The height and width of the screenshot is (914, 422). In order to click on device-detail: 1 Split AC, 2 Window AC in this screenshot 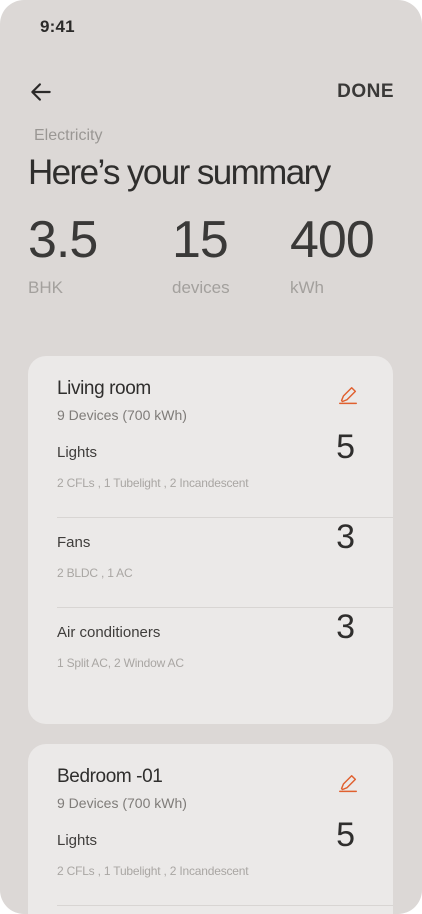, I will do `click(120, 663)`.